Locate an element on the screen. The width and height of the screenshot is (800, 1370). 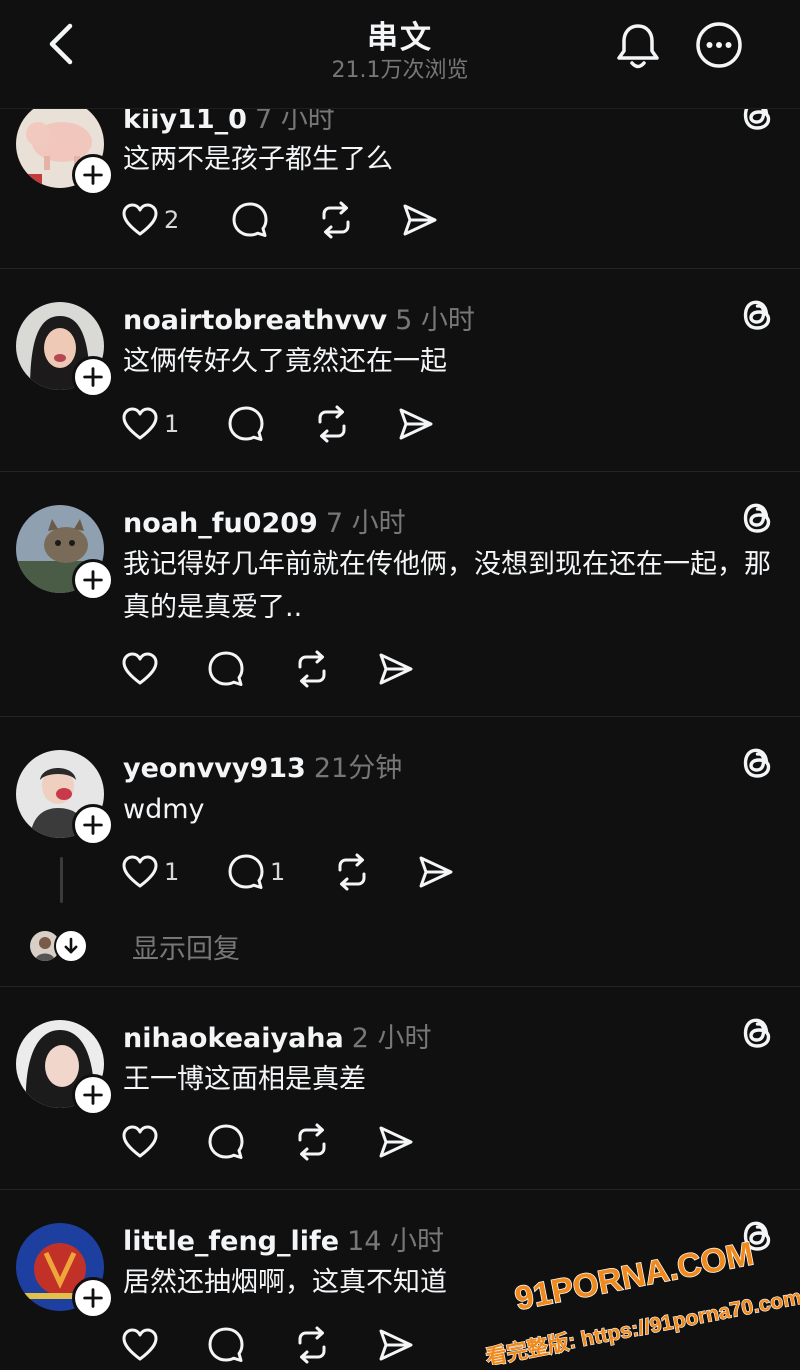
reply-button: 1 is located at coordinates (255, 872).